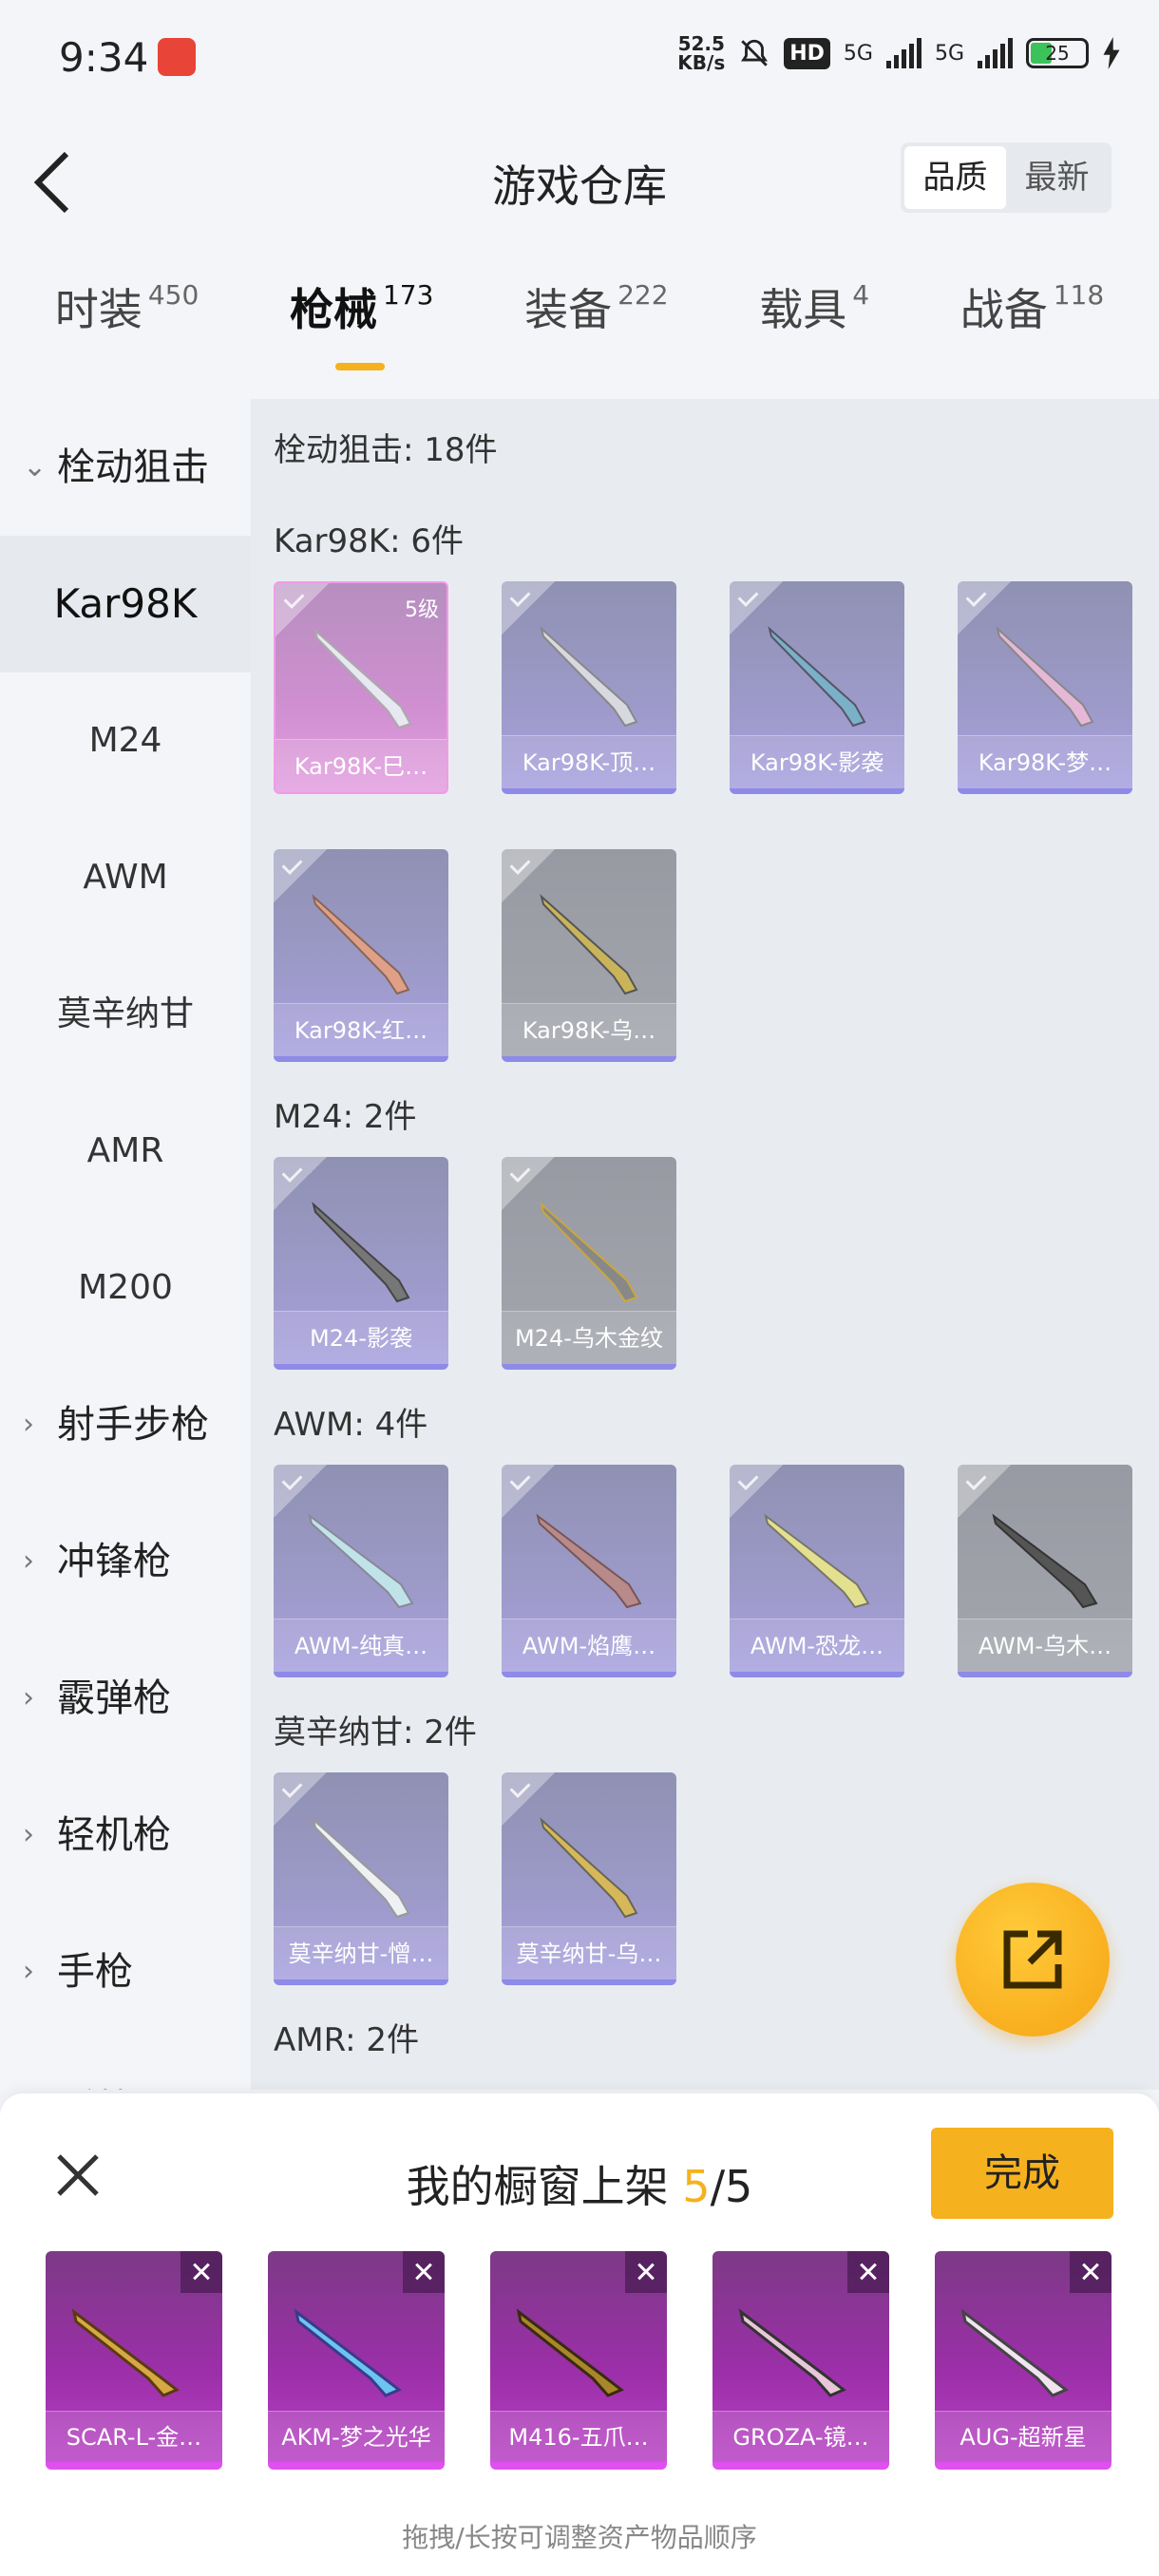 This screenshot has height=2576, width=1159. Describe the element at coordinates (347, 2040) in the screenshot. I see `section-header: AMR: 2件` at that location.